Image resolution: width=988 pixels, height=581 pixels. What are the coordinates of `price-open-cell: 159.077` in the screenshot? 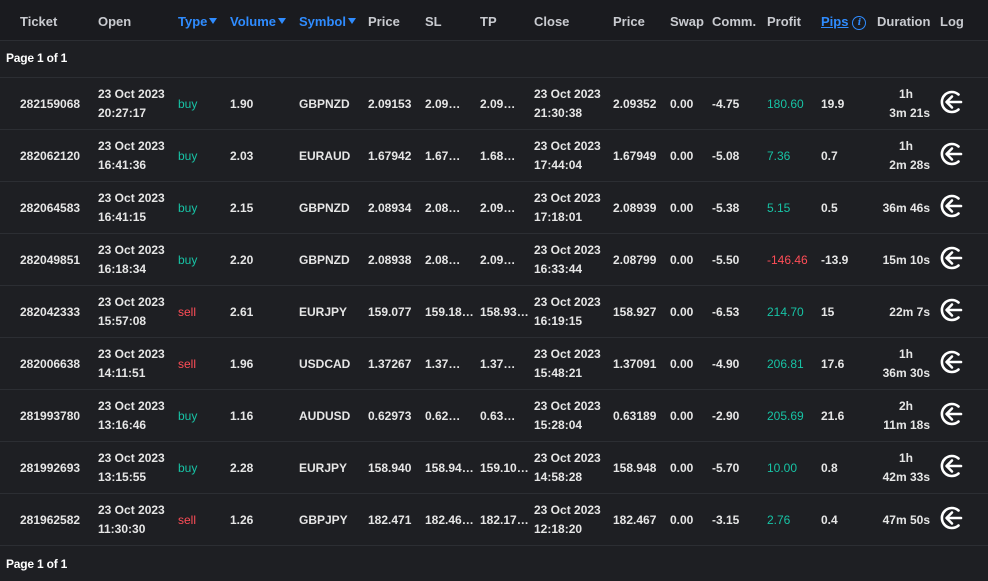 It's located at (390, 312).